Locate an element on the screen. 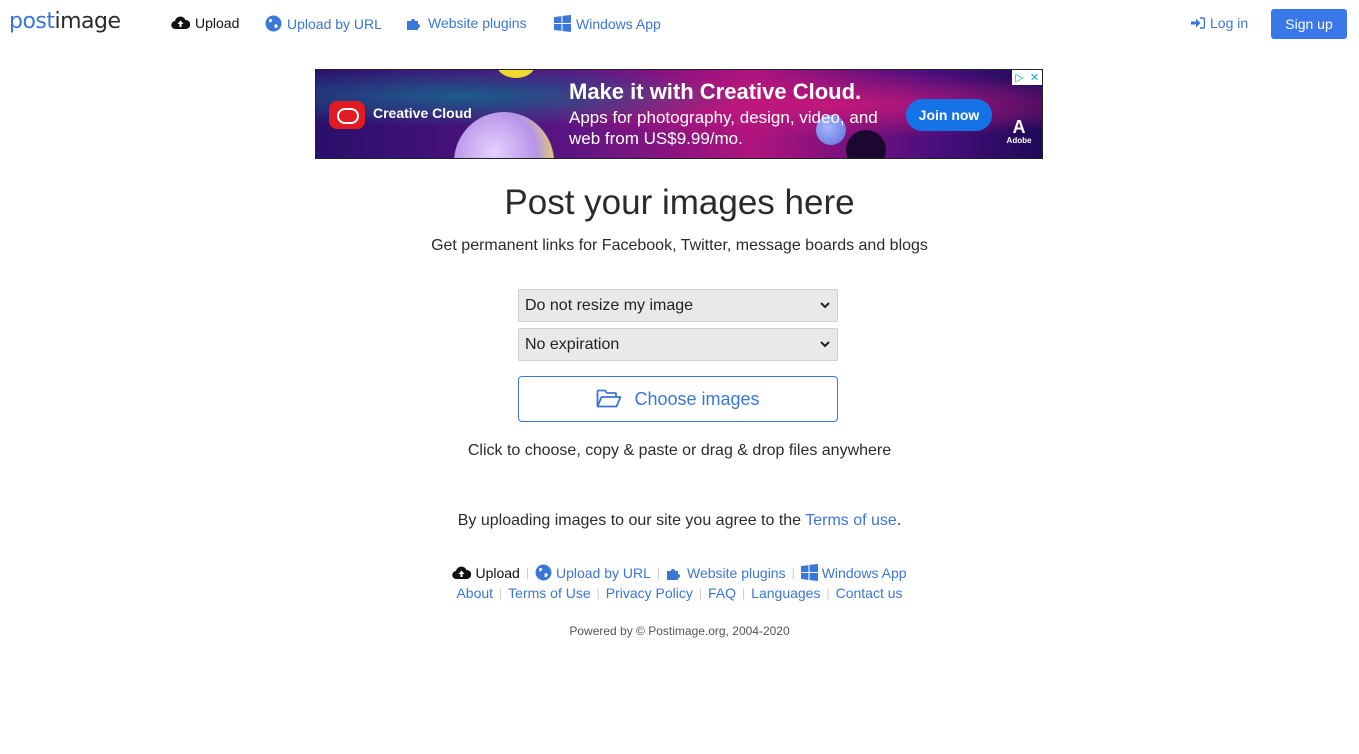 This screenshot has width=1359, height=754. nav-website-plugins-label: Website plugins is located at coordinates (477, 23).